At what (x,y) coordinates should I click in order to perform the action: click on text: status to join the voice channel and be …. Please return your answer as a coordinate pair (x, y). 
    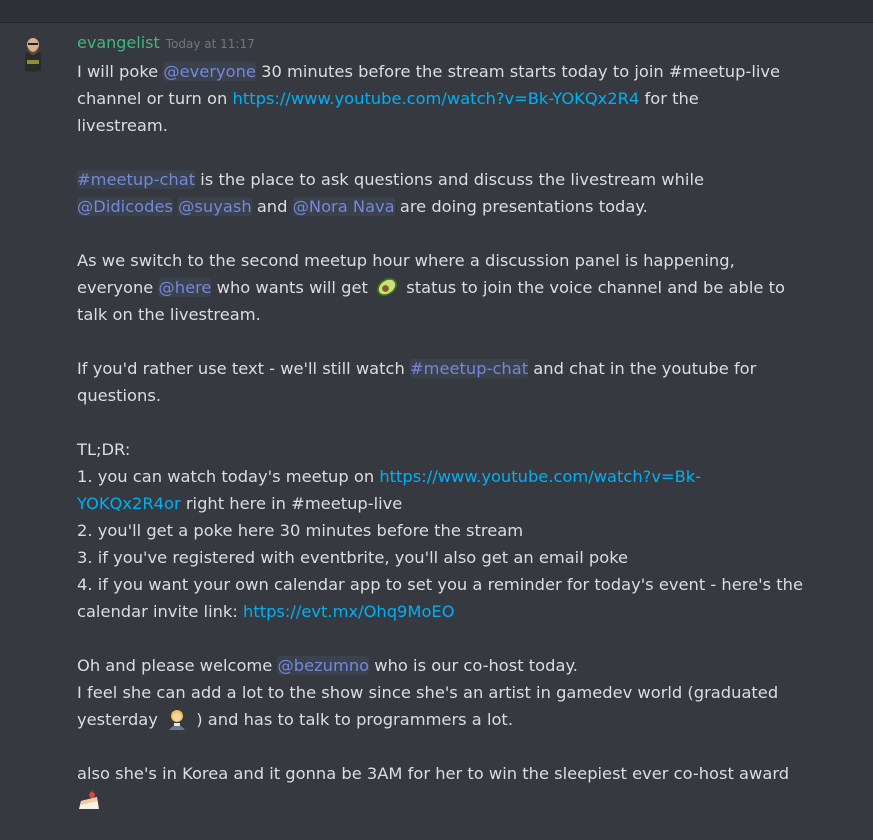
    Looking at the image, I should click on (593, 287).